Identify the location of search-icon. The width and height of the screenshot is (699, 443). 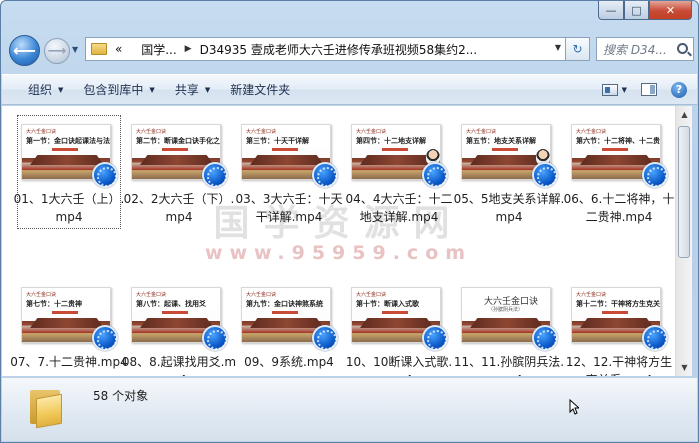
(682, 48).